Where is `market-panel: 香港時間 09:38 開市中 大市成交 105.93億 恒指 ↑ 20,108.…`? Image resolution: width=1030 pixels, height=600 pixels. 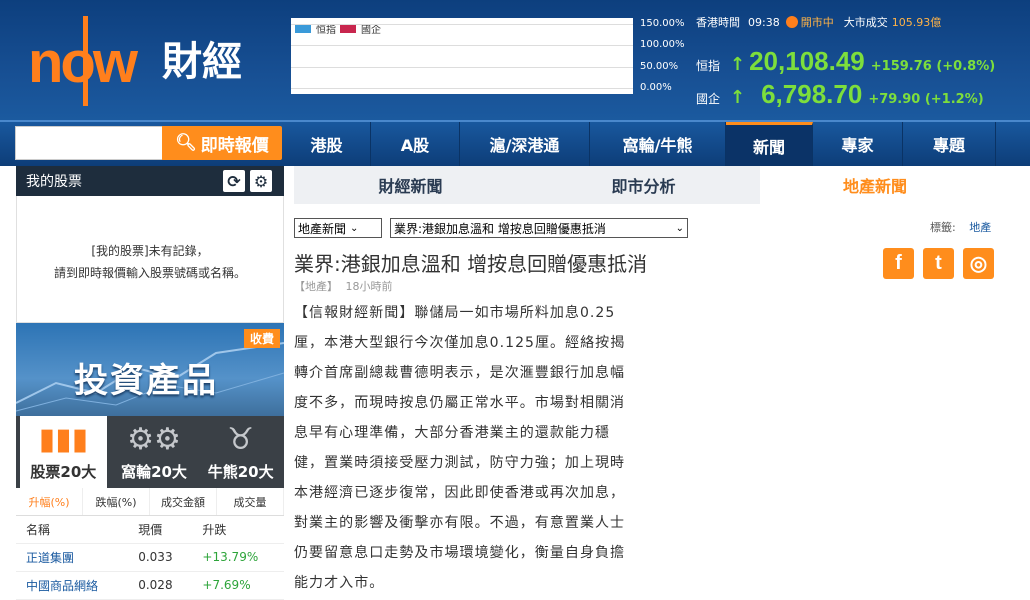 market-panel: 香港時間 09:38 開市中 大市成交 105.93億 恒指 ↑ 20,108.… is located at coordinates (860, 62).